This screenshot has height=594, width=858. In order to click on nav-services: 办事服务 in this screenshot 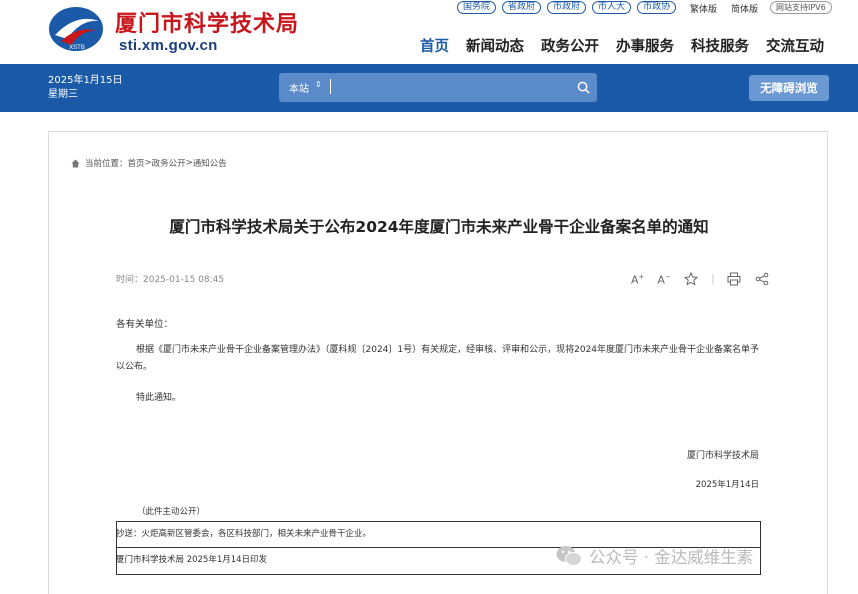, I will do `click(645, 45)`.